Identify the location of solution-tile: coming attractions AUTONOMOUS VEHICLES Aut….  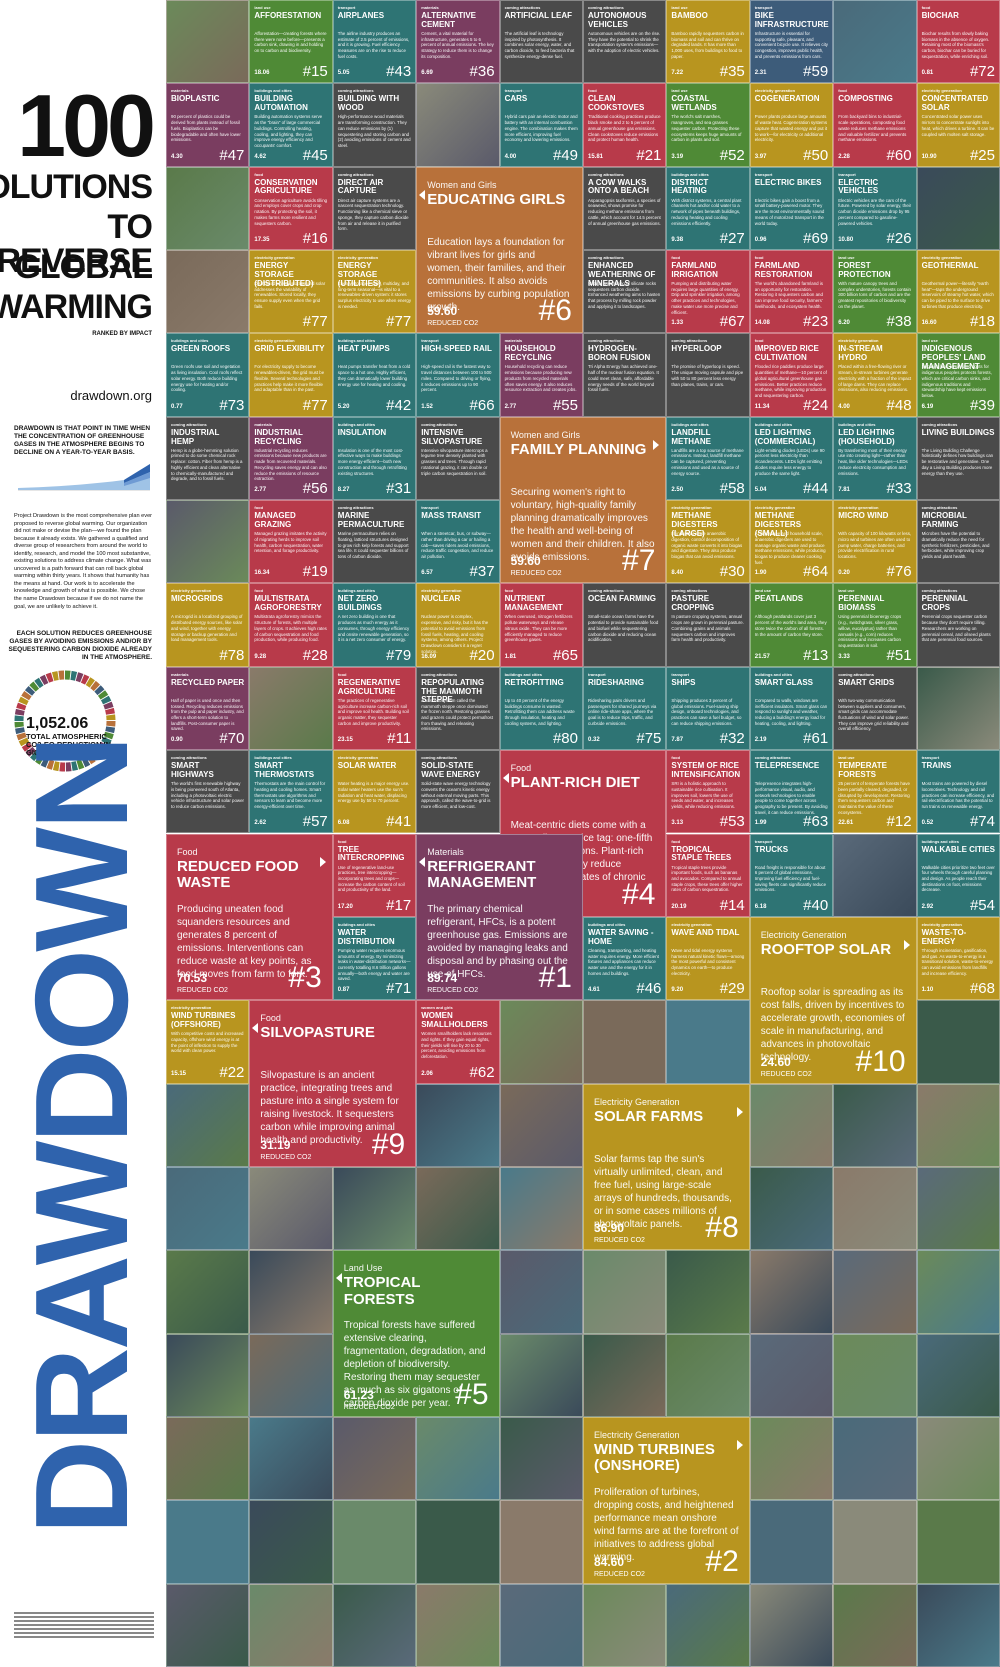
(625, 42).